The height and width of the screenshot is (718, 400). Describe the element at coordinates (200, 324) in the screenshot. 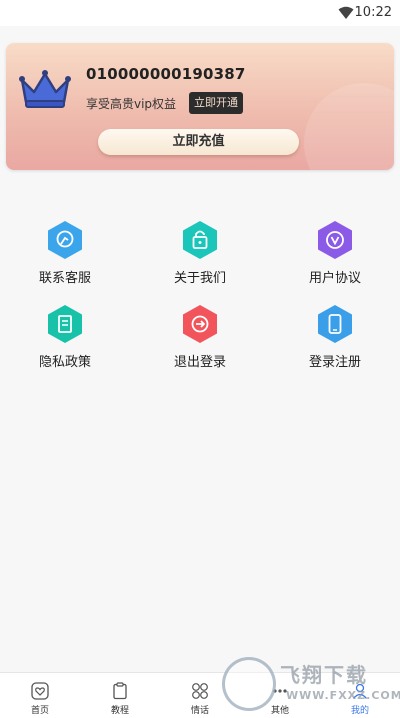

I see `logout-icon` at that location.